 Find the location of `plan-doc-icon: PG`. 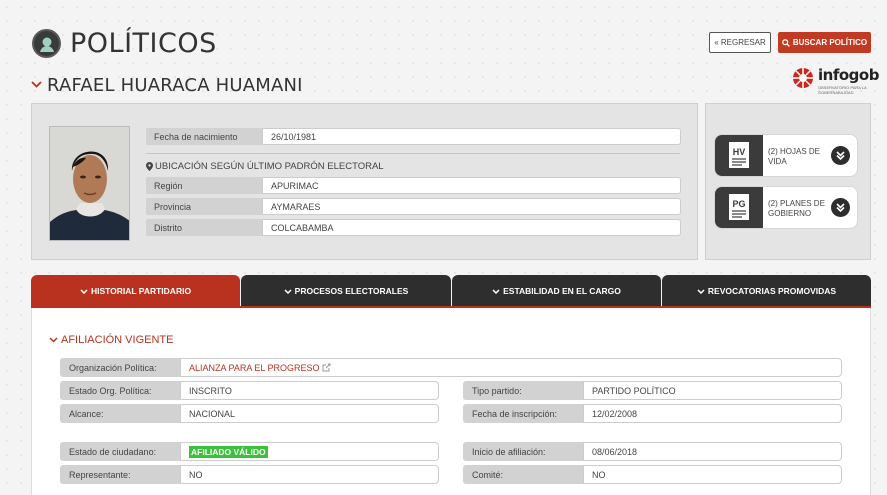

plan-doc-icon: PG is located at coordinates (739, 207).